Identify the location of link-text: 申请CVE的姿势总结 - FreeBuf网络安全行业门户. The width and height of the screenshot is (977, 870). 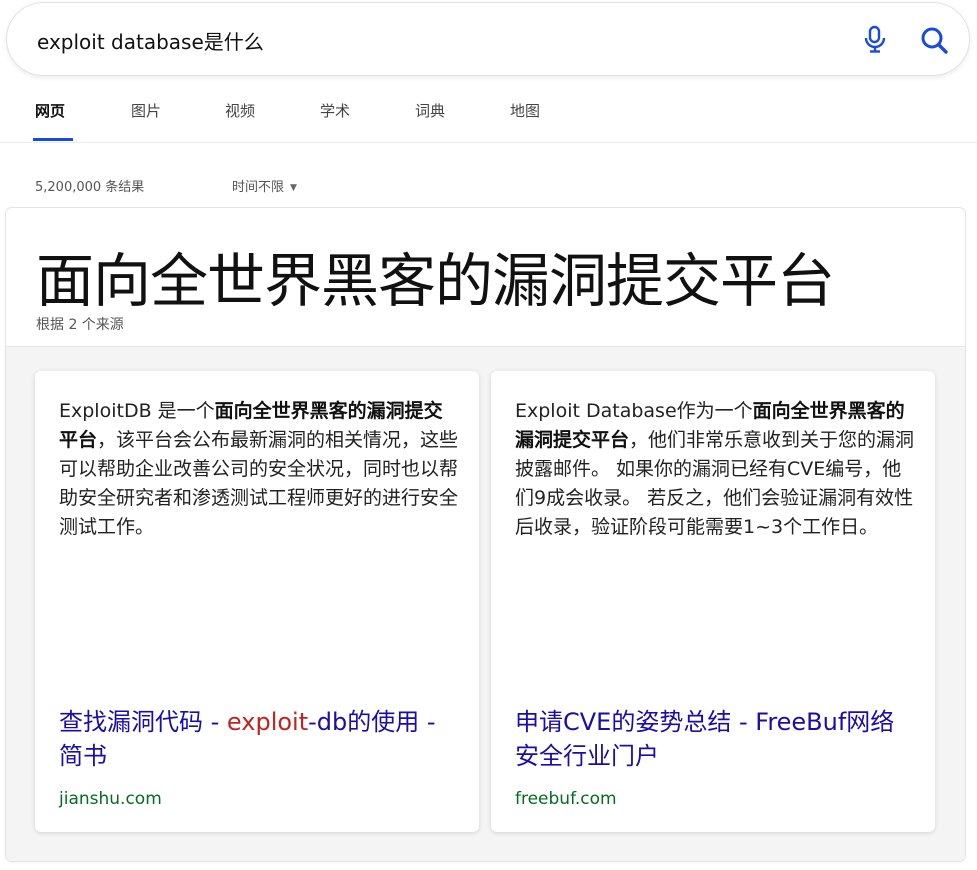
(705, 739).